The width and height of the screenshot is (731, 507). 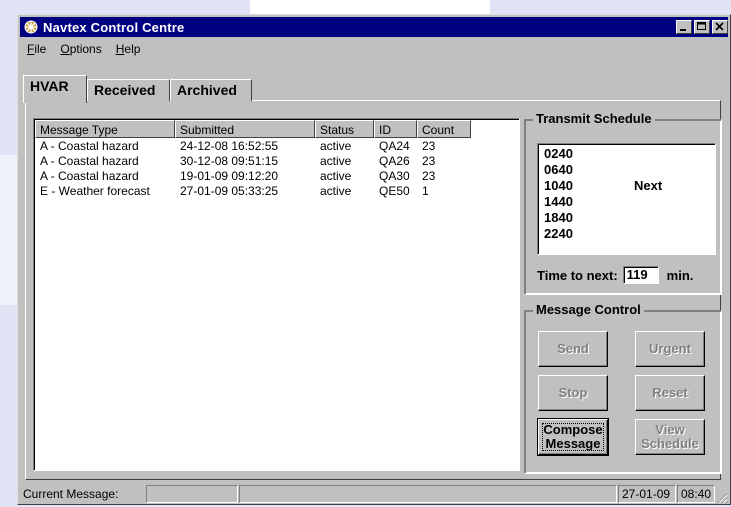 What do you see at coordinates (594, 118) in the screenshot?
I see `transmit-schedule-title: Transmit Schedule` at bounding box center [594, 118].